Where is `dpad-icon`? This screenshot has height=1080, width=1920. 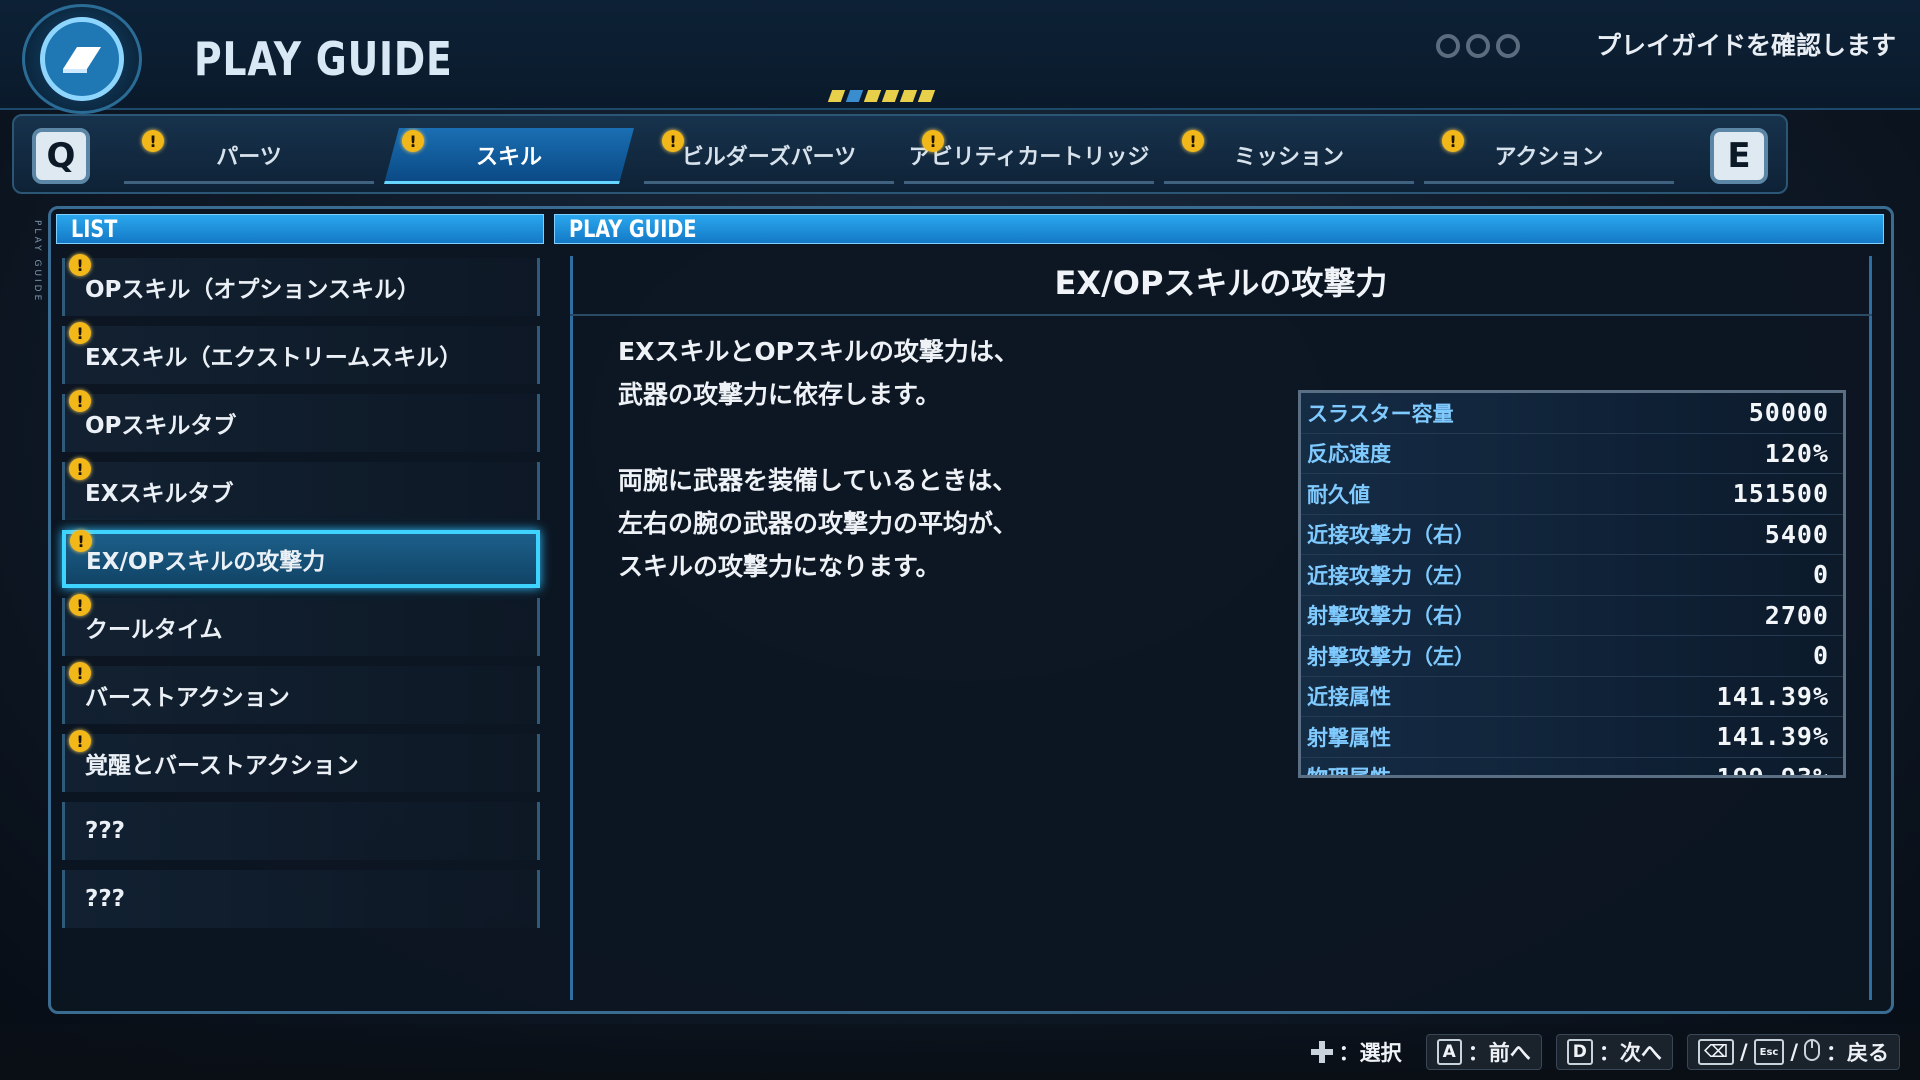
dpad-icon is located at coordinates (1321, 1052).